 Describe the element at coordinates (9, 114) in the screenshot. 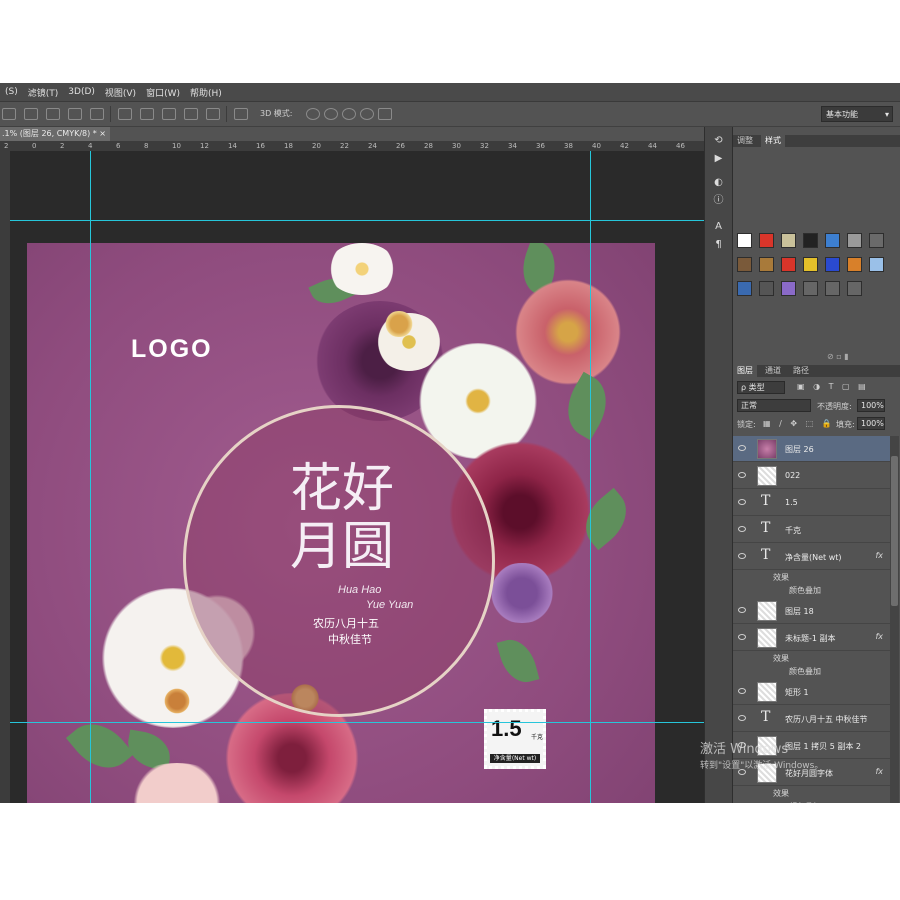

I see `align-top-icon` at that location.